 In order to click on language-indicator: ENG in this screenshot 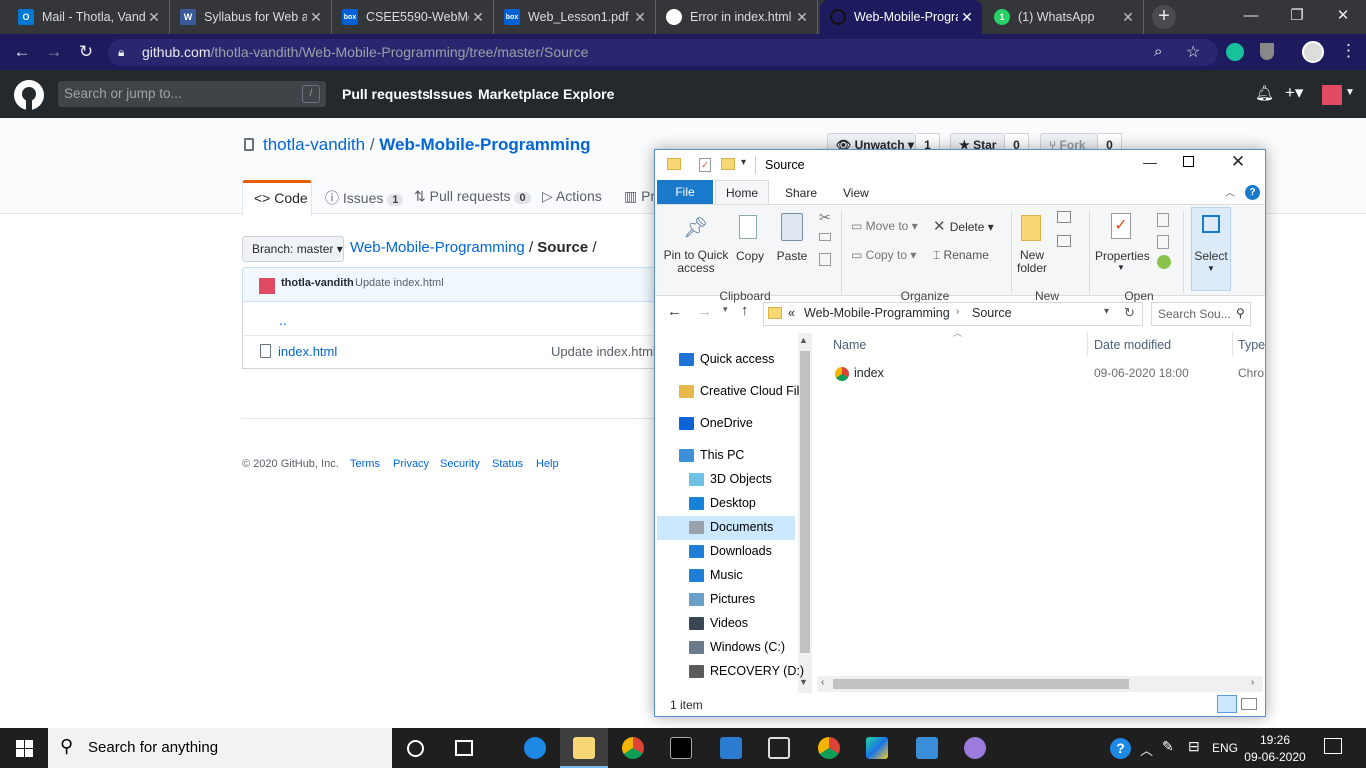, I will do `click(1225, 748)`.